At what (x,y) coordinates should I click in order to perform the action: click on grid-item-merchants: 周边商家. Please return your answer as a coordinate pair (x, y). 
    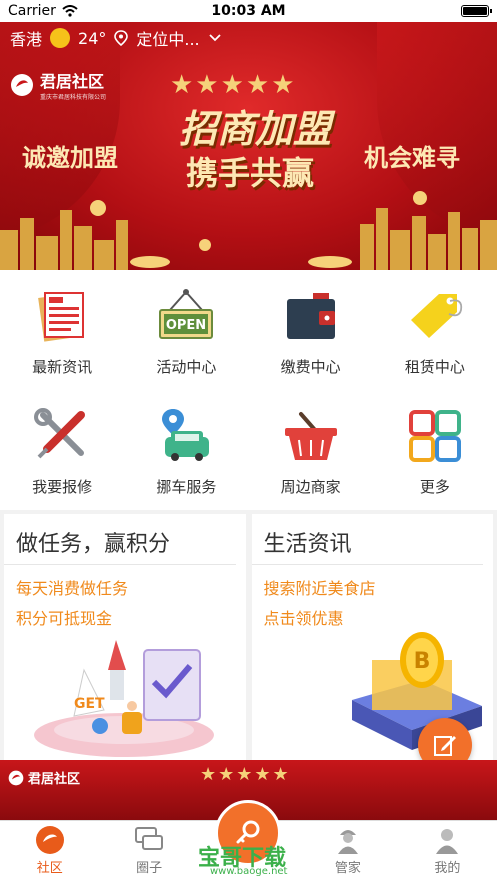
    Looking at the image, I should click on (311, 450).